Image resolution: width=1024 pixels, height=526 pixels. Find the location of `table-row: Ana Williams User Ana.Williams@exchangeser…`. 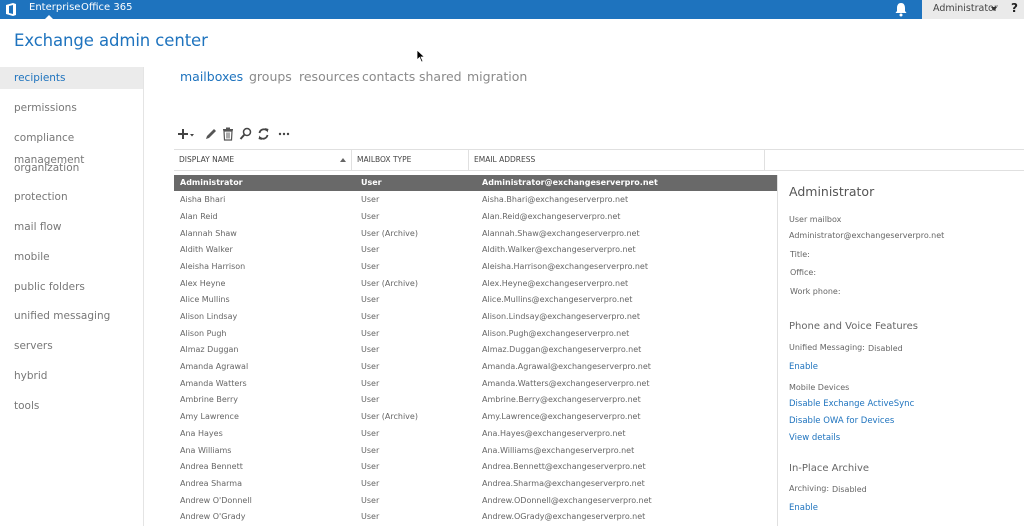

table-row: Ana Williams User Ana.Williams@exchangeser… is located at coordinates (475, 451).